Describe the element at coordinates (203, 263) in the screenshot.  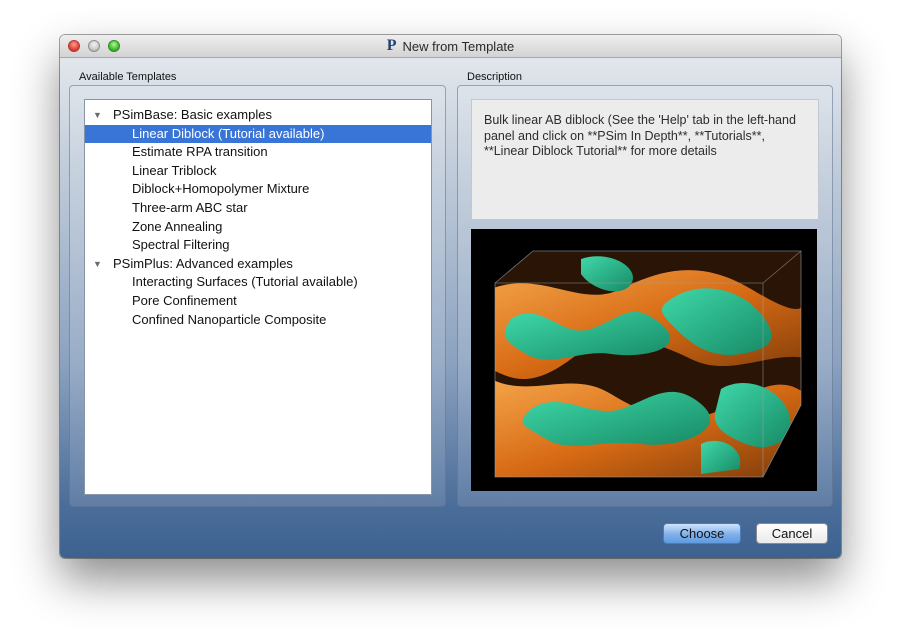
I see `tree-group-label: PSimPlus: Advanced examples` at that location.